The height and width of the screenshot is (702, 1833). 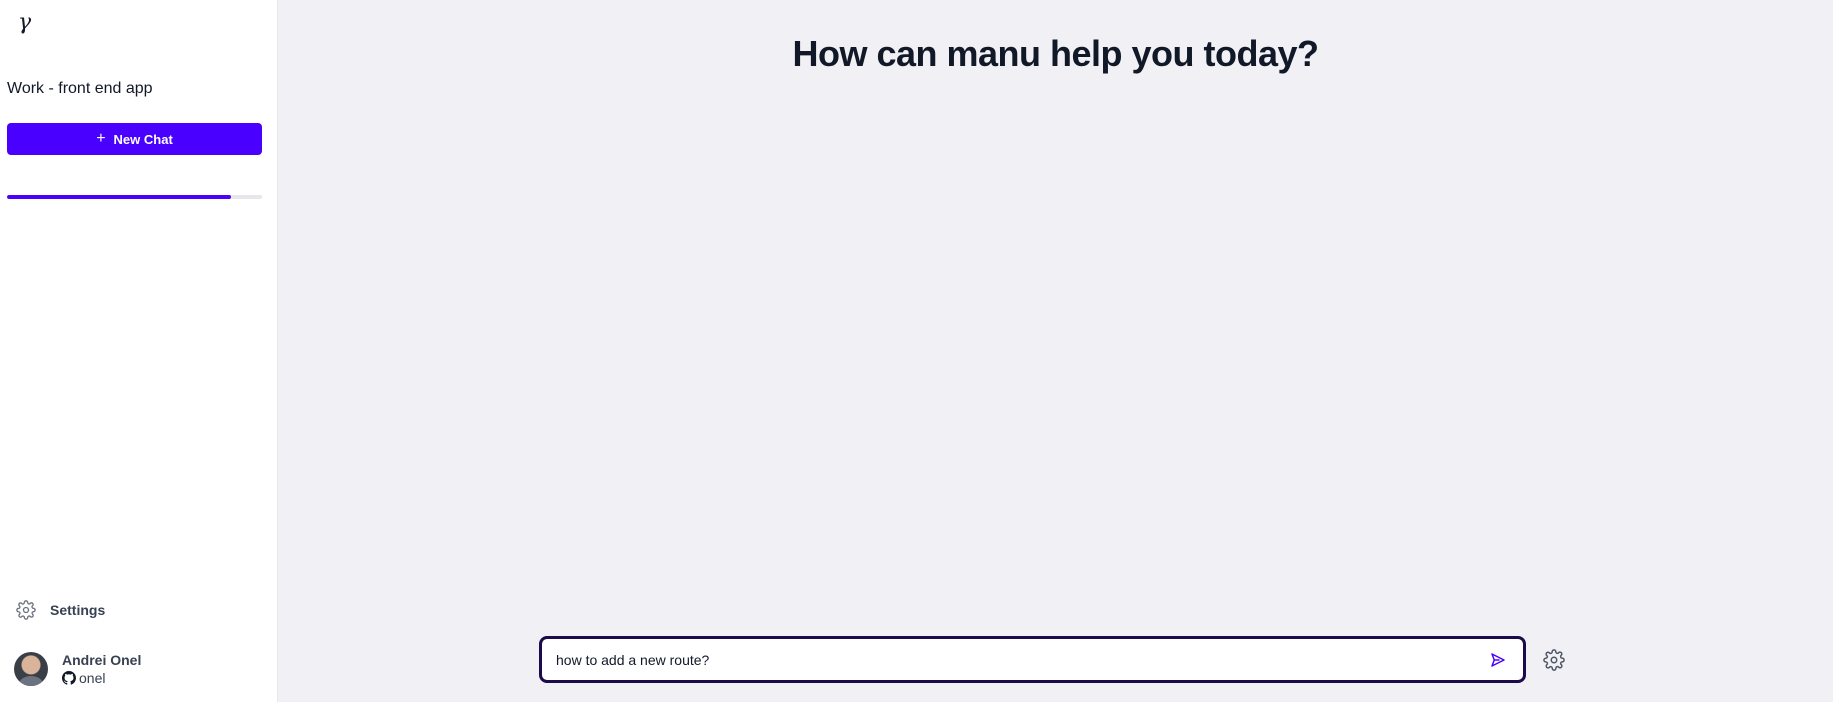 I want to click on sidebar-settings-item: Settings, so click(x=60, y=610).